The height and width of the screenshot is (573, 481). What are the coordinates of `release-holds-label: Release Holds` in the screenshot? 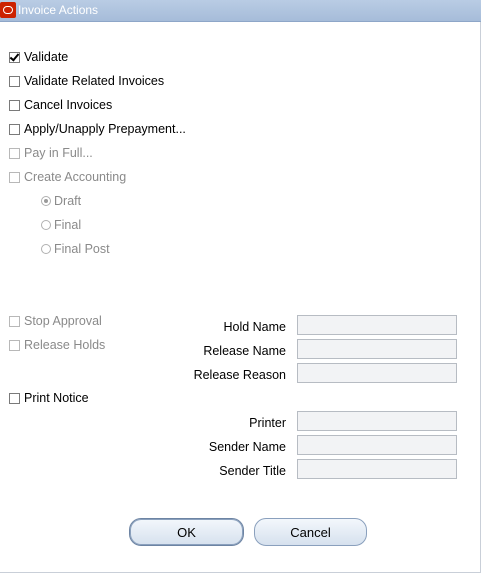 It's located at (65, 345).